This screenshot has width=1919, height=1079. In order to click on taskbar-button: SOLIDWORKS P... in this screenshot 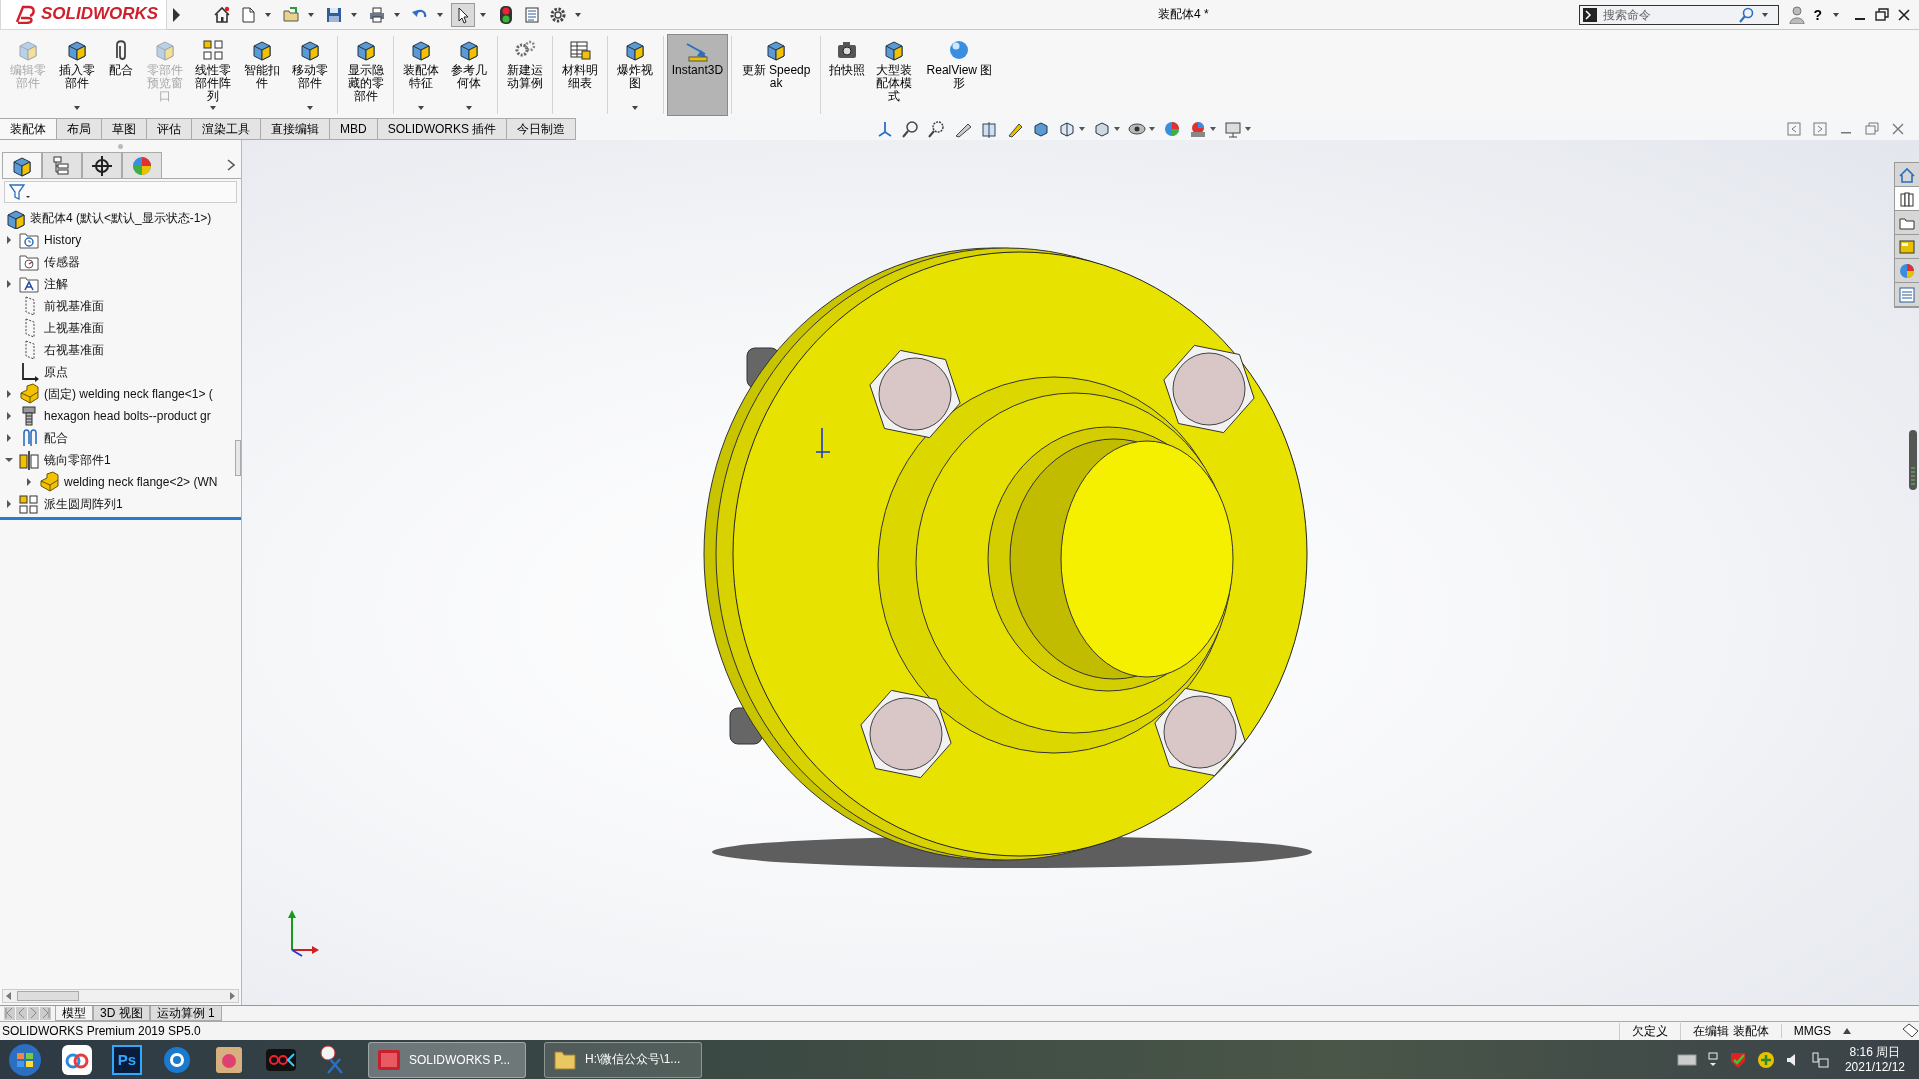, I will do `click(447, 1059)`.